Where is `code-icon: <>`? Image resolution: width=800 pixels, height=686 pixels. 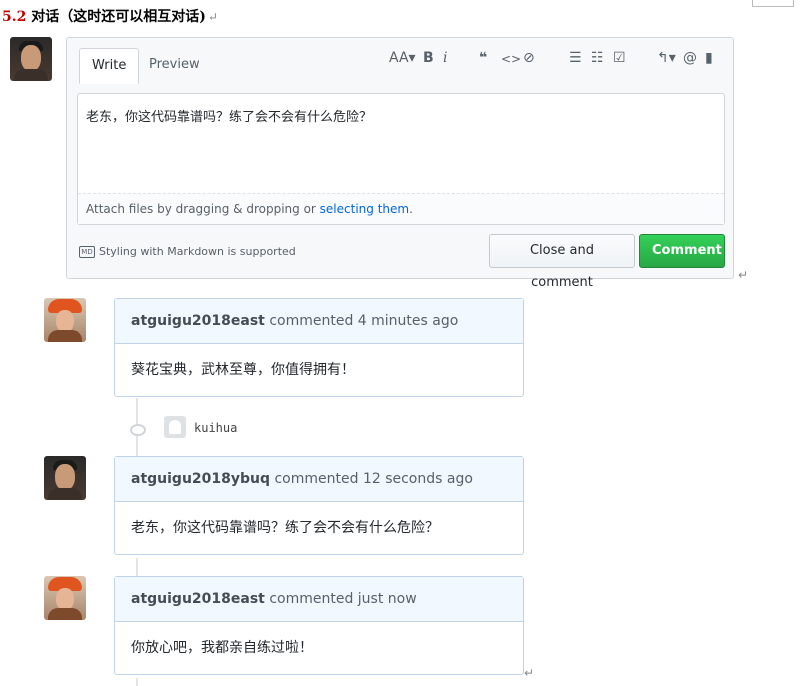
code-icon: <> is located at coordinates (511, 59).